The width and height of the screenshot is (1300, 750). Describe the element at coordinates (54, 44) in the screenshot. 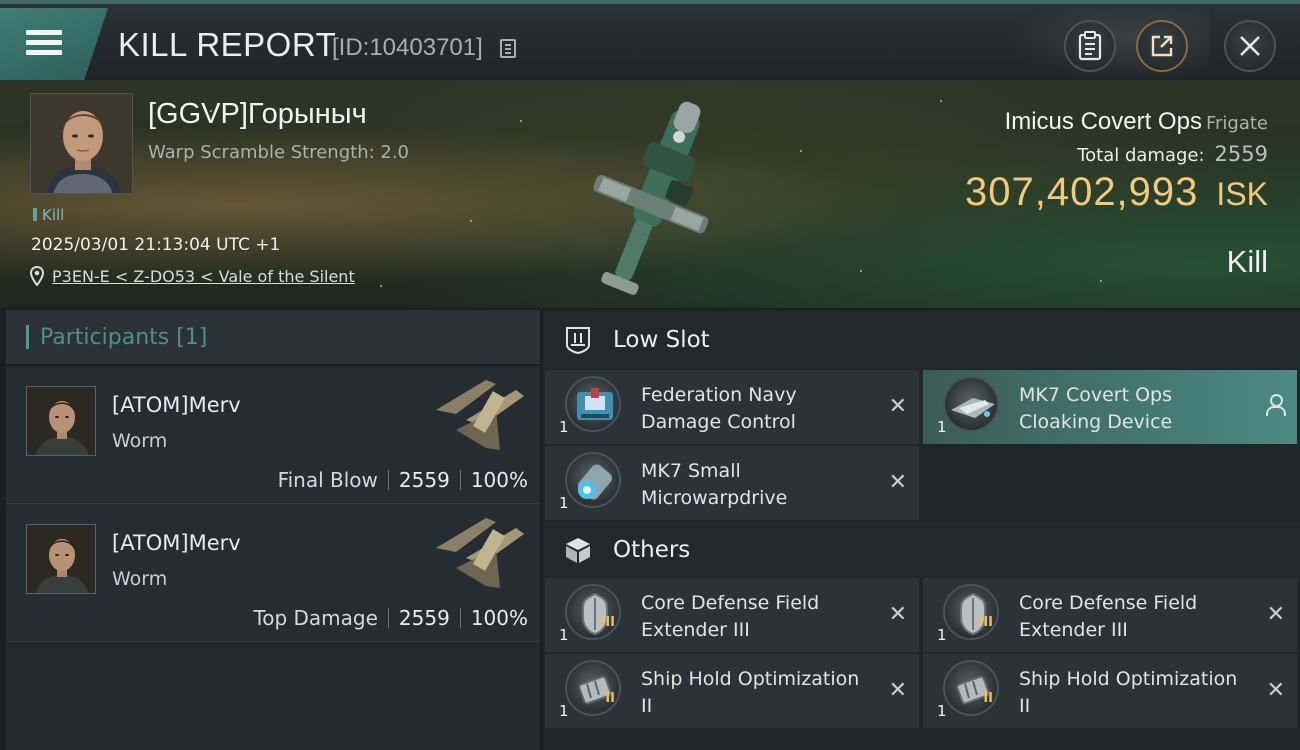

I see `menu-button` at that location.